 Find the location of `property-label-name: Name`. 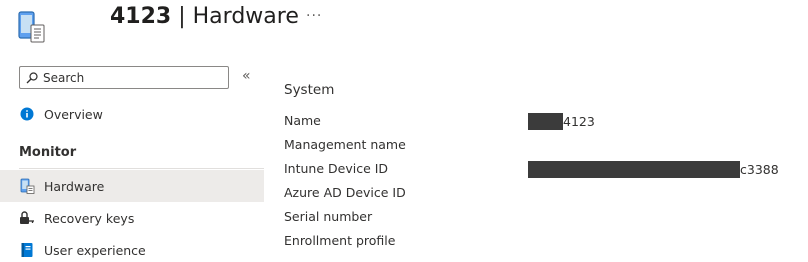

property-label-name: Name is located at coordinates (302, 120).